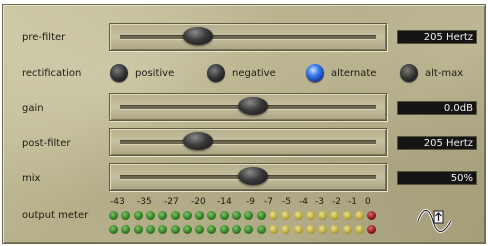 Image resolution: width=488 pixels, height=246 pixels. I want to click on post-filter-knob, so click(198, 141).